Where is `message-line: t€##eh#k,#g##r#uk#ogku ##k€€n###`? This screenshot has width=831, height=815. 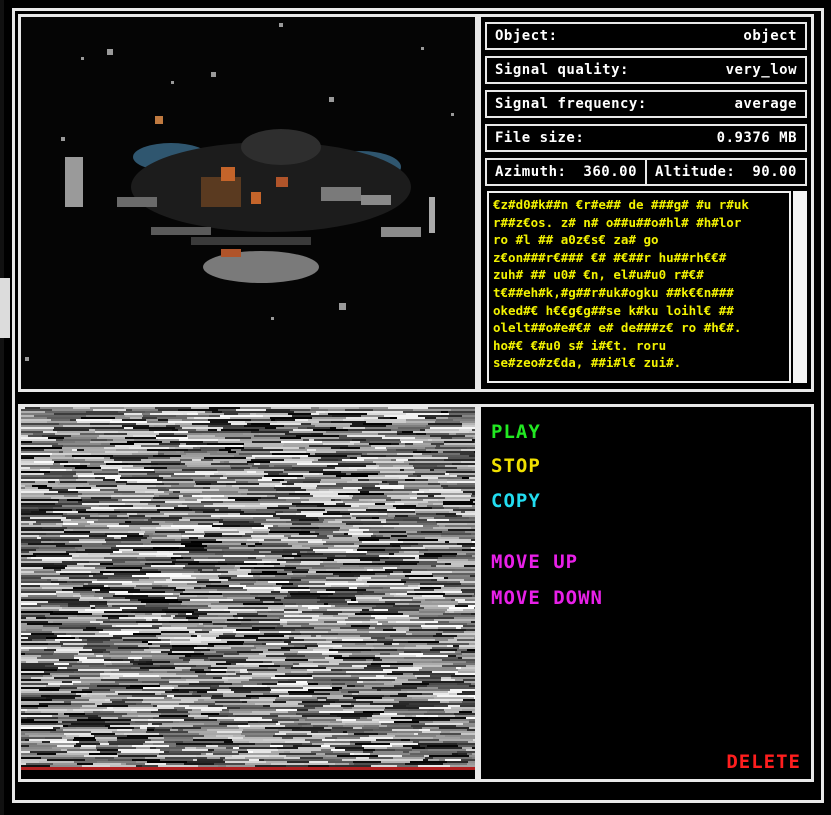 message-line: t€##eh#k,#g##r#uk#ogku ##k€€n### is located at coordinates (613, 292).